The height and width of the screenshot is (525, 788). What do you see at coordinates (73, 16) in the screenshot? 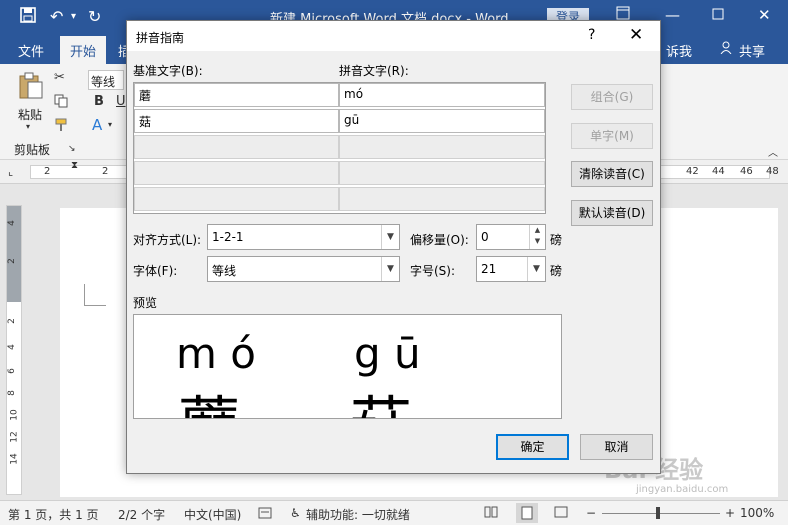
I see `undo-dropdown-icon: ▾` at bounding box center [73, 16].